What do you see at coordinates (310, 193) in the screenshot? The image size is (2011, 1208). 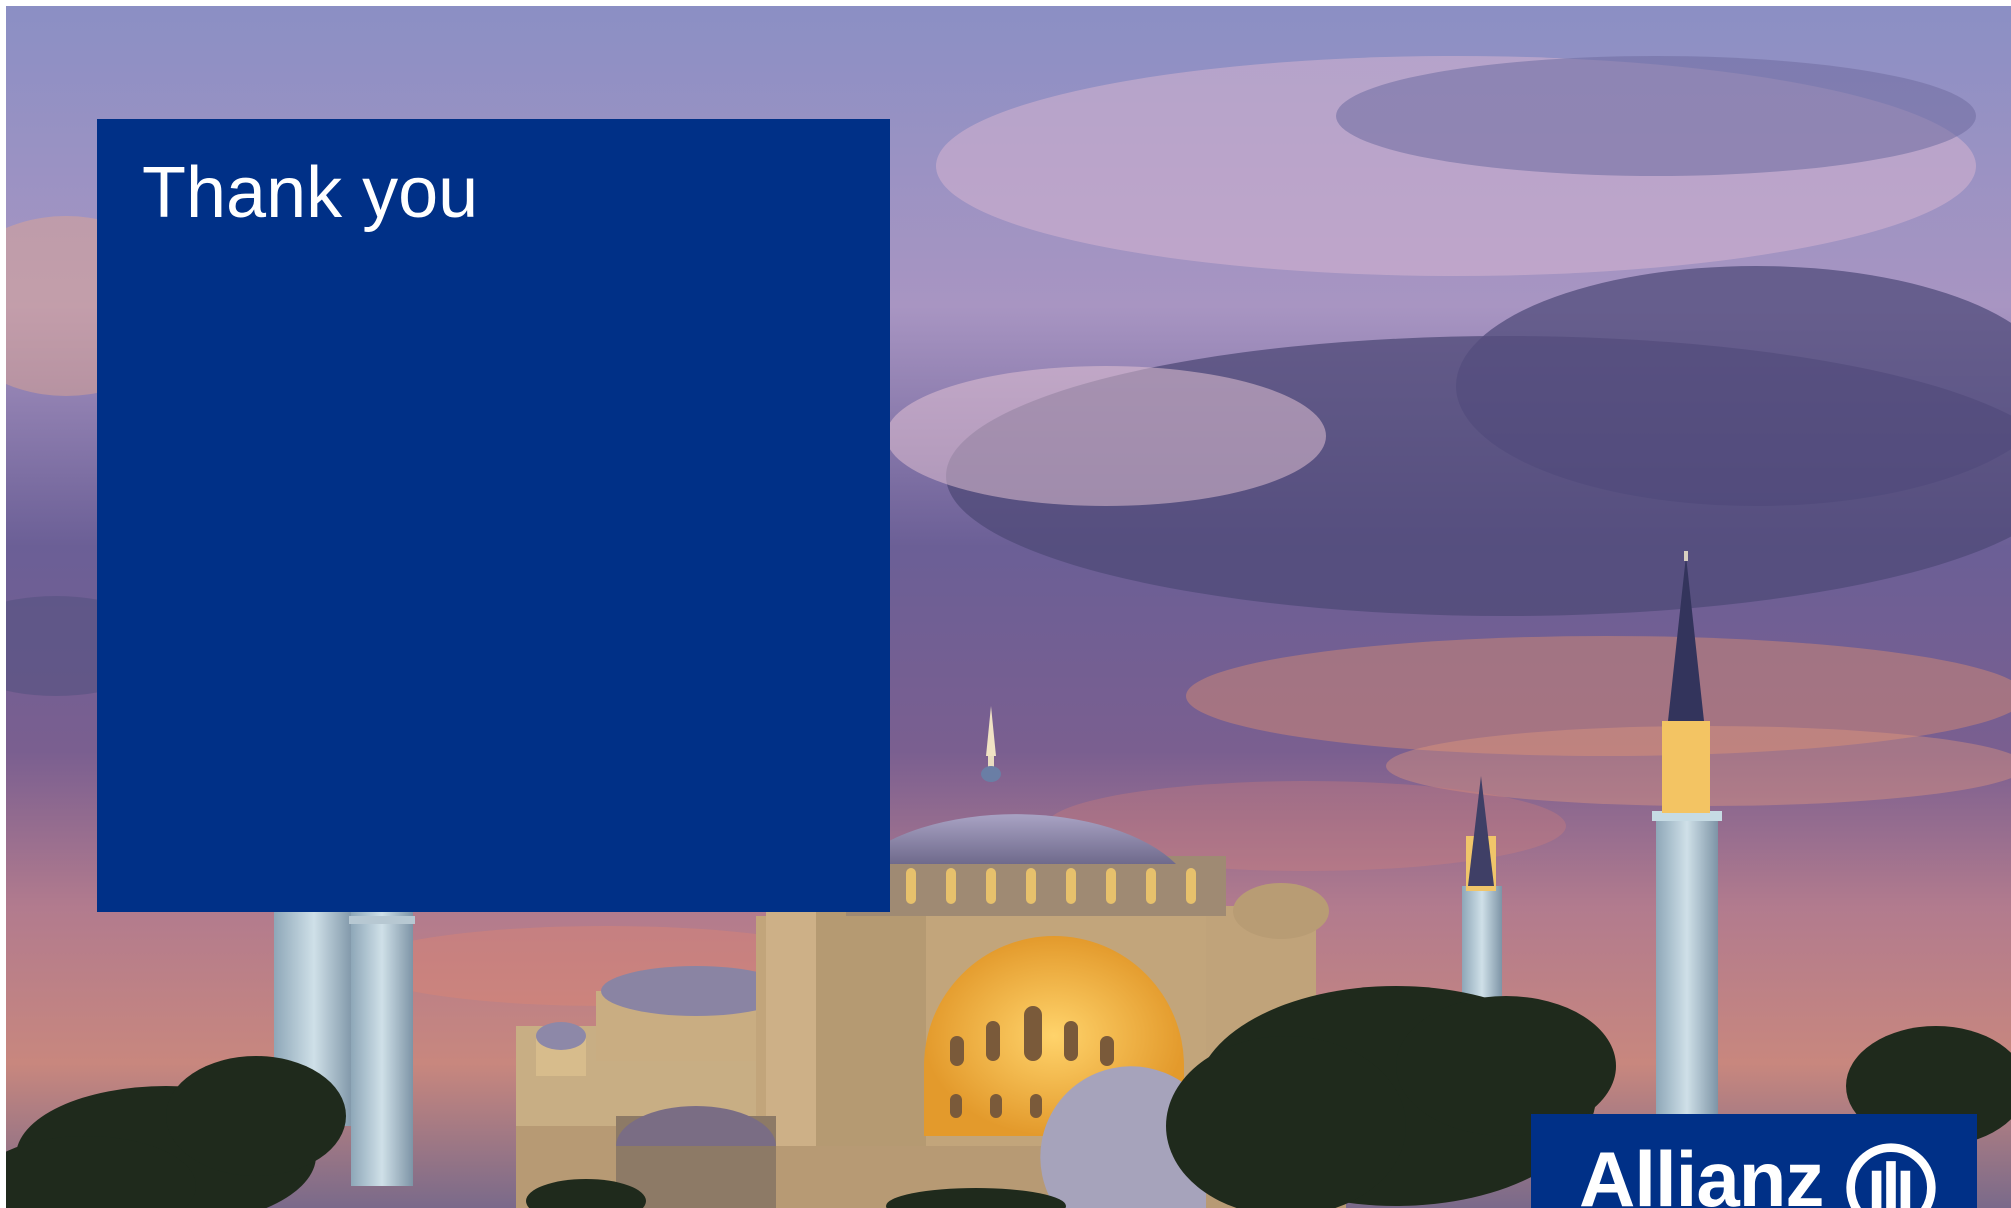 I see `slide-title: Thank you` at bounding box center [310, 193].